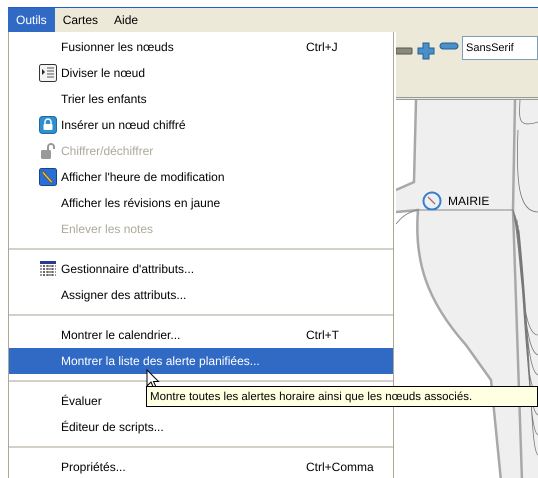 This screenshot has height=478, width=538. Describe the element at coordinates (80, 20) in the screenshot. I see `menu-title: Cartes` at that location.